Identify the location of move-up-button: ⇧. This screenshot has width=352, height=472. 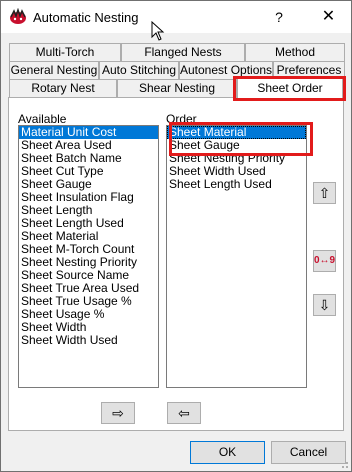
(324, 193).